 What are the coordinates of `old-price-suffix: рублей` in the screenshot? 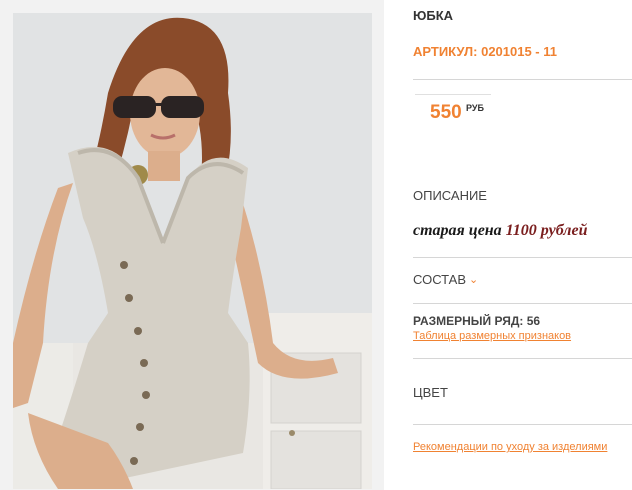 It's located at (564, 230).